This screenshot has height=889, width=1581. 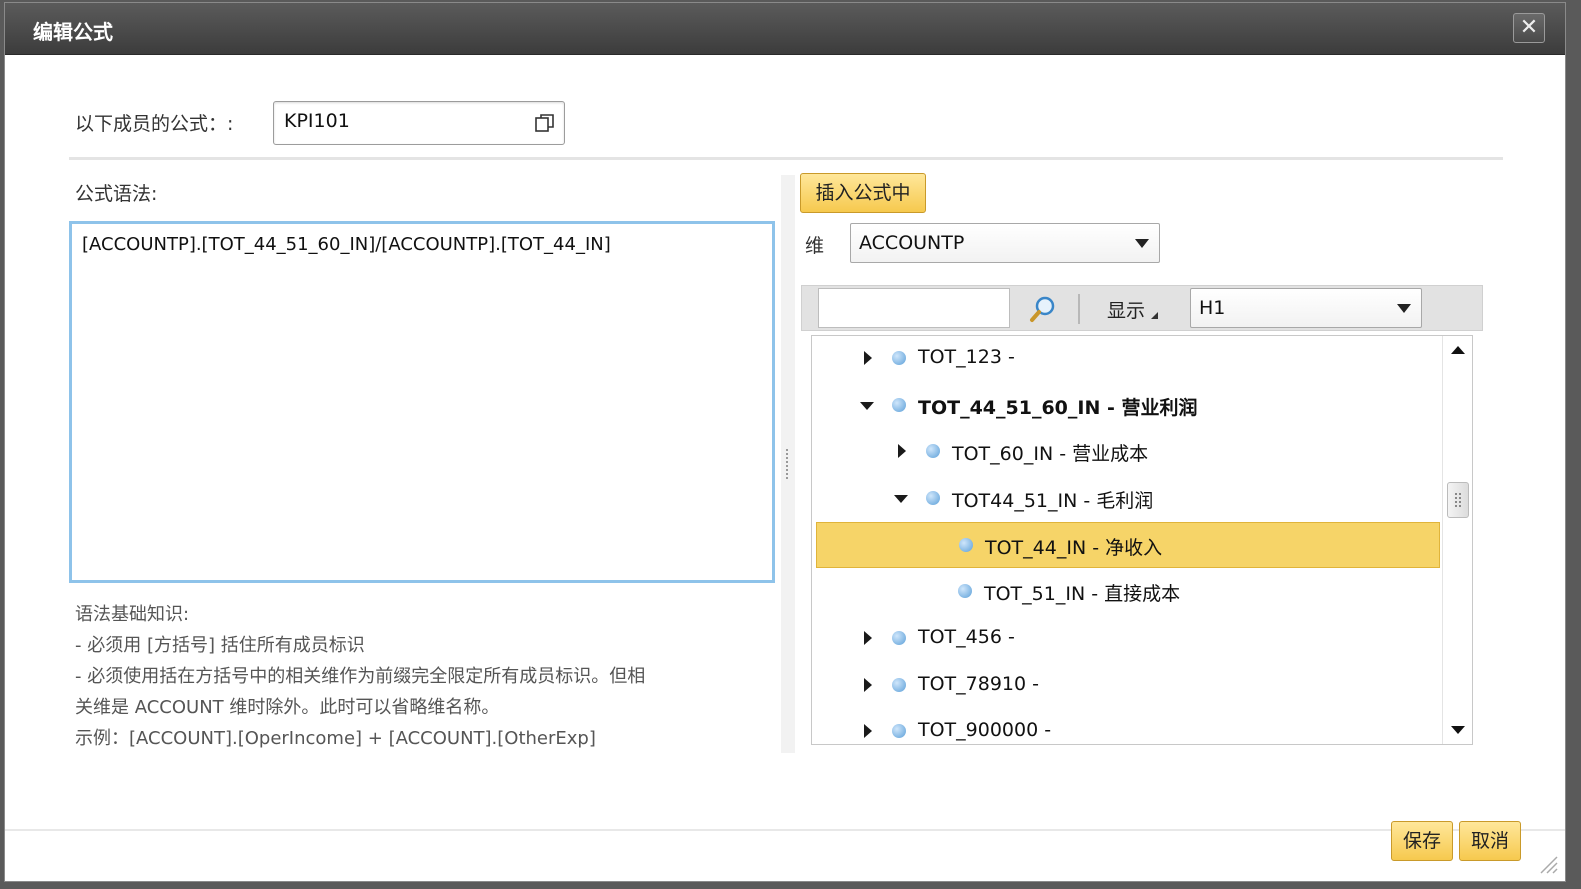 What do you see at coordinates (1005, 243) in the screenshot?
I see `dimension-select: ACCOUNTP` at bounding box center [1005, 243].